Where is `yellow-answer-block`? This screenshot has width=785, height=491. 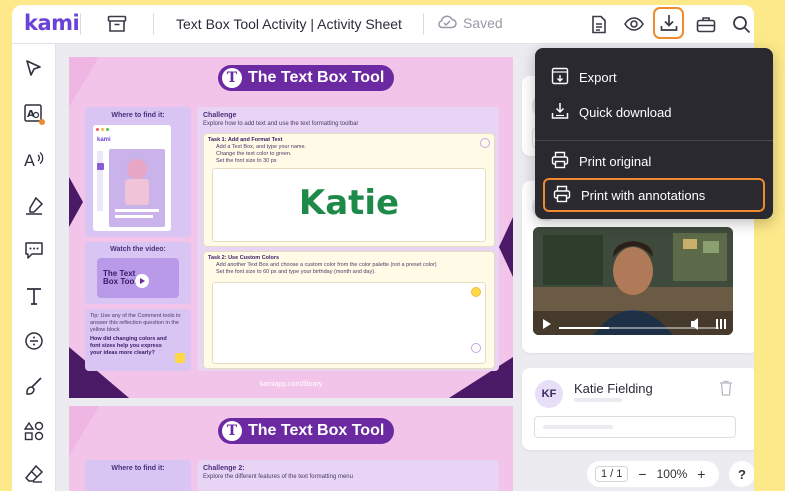
yellow-answer-block is located at coordinates (180, 358).